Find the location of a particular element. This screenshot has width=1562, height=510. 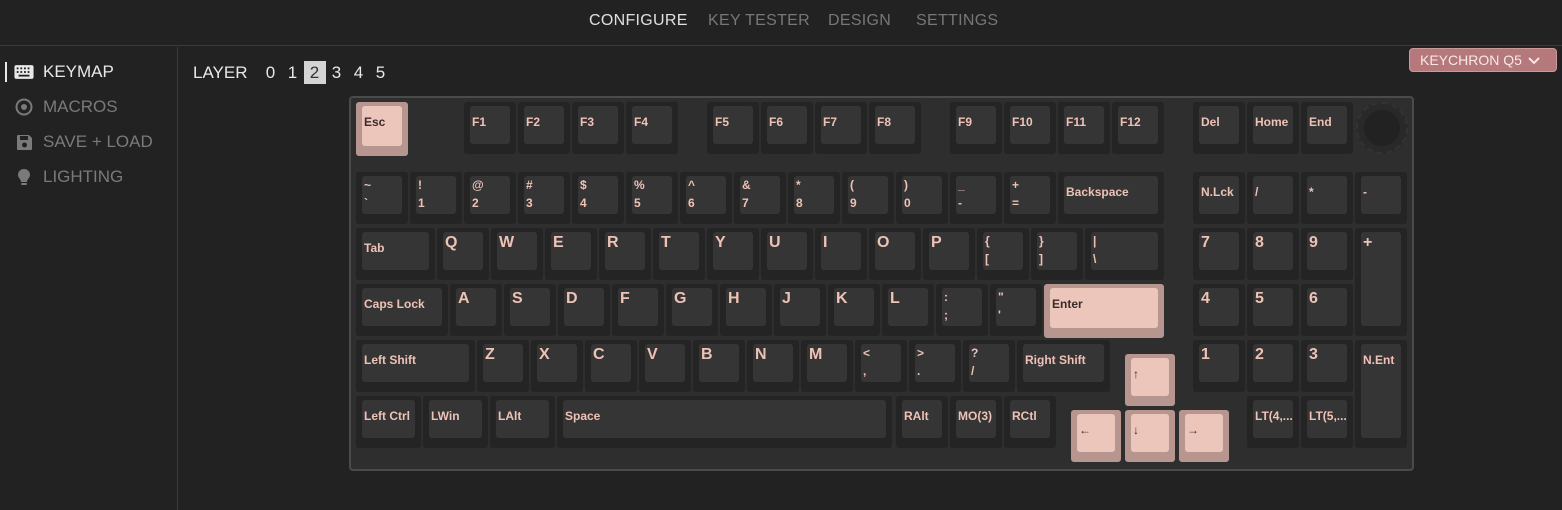

key-equal: + = is located at coordinates (1030, 198).